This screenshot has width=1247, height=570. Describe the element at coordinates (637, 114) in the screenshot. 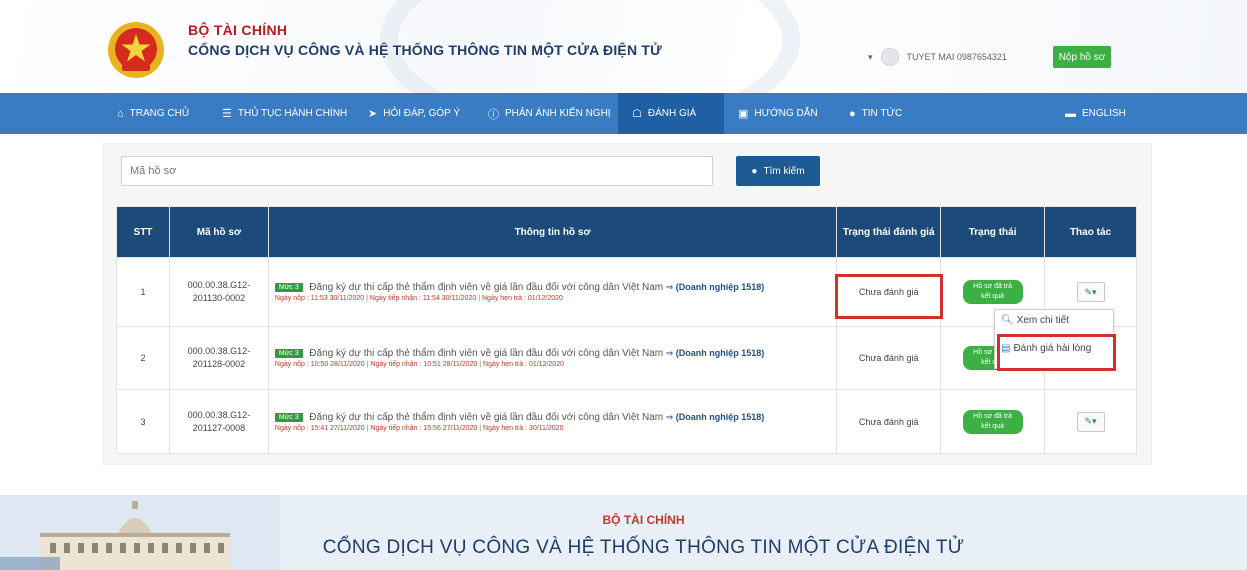

I see `chat-icon: ☖` at that location.